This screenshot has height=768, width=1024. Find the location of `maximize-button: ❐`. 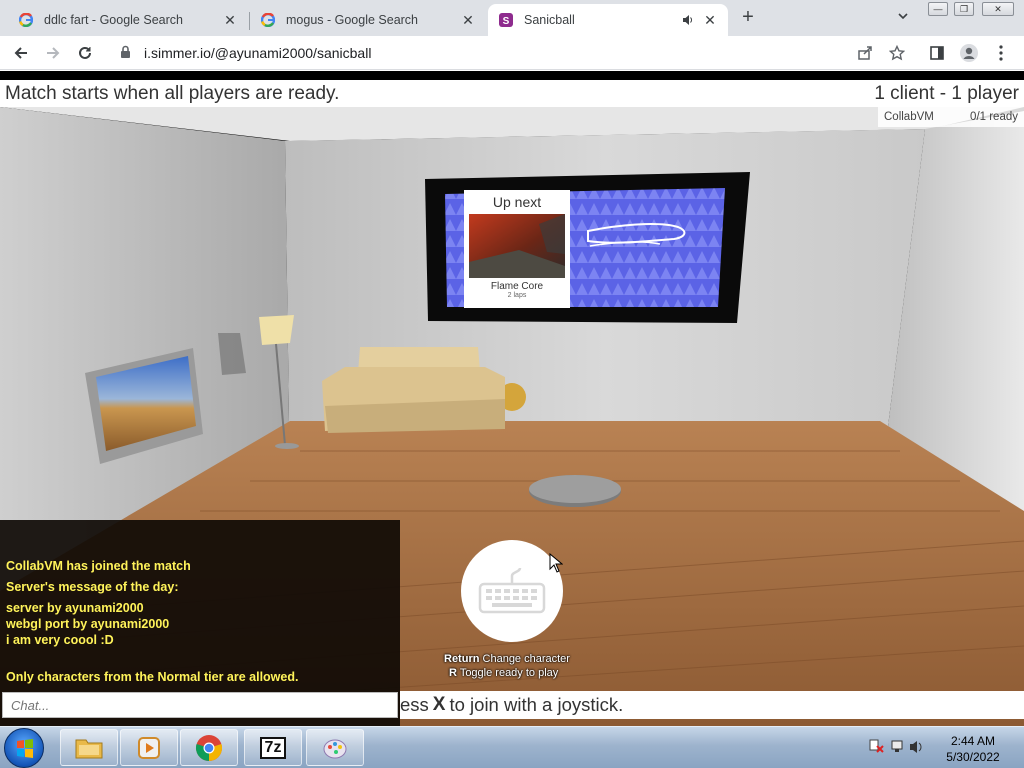

maximize-button: ❐ is located at coordinates (964, 9).